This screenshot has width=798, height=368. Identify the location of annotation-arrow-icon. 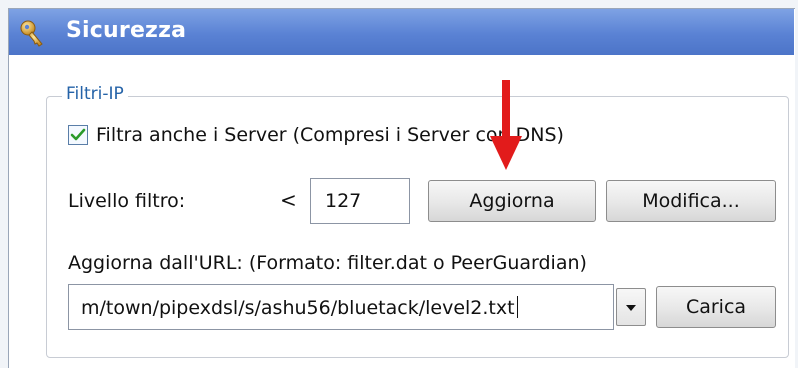
(506, 125).